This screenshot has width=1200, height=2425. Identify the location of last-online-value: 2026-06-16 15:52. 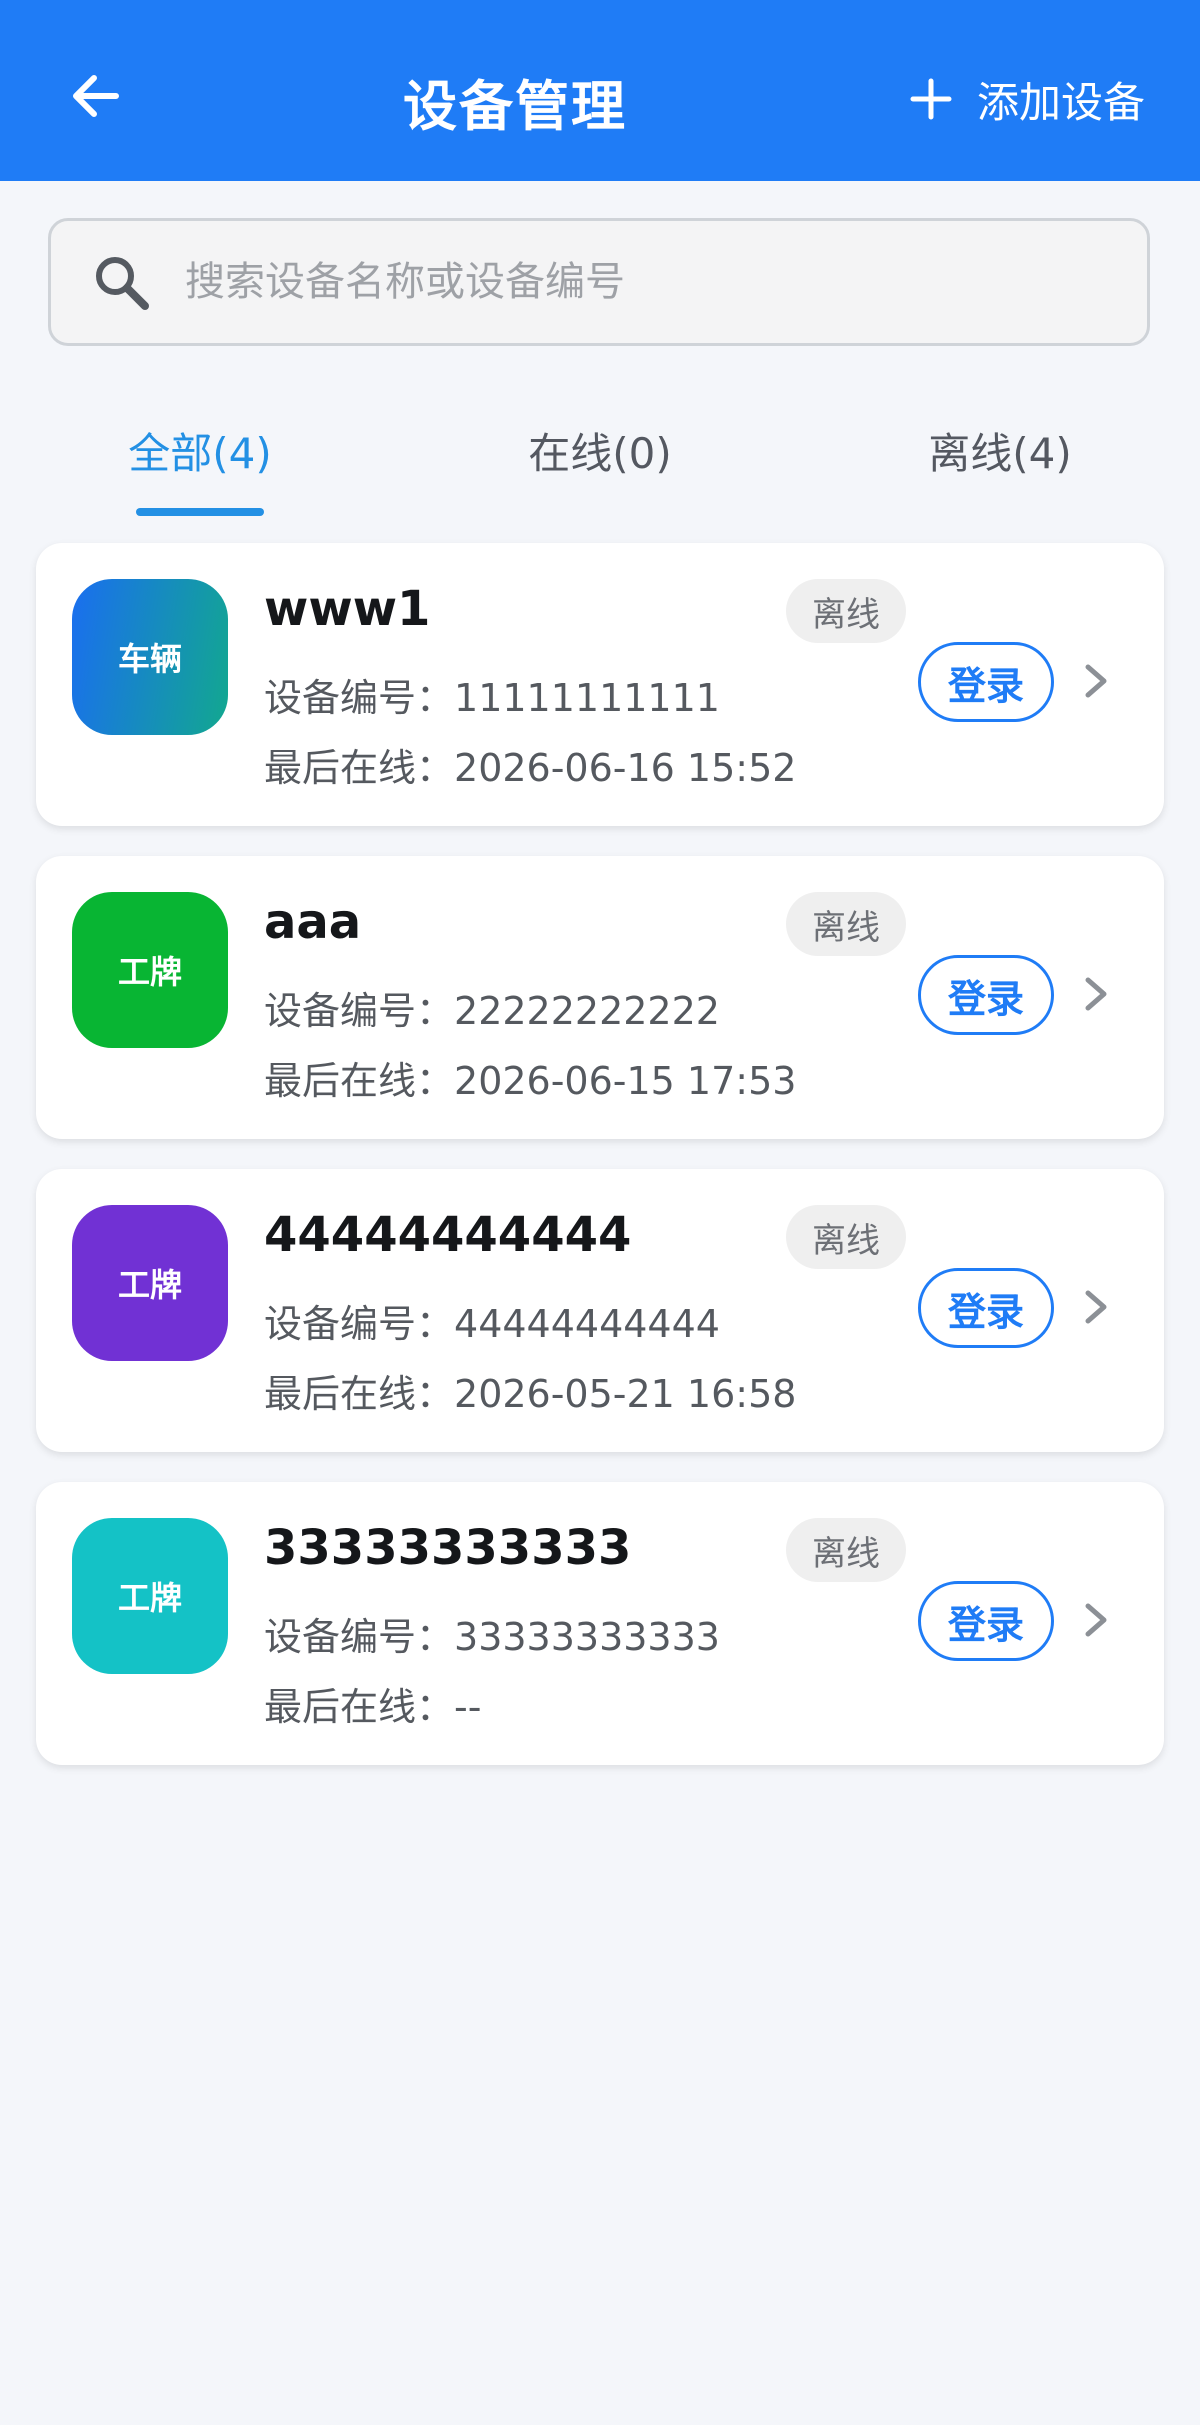
(625, 768).